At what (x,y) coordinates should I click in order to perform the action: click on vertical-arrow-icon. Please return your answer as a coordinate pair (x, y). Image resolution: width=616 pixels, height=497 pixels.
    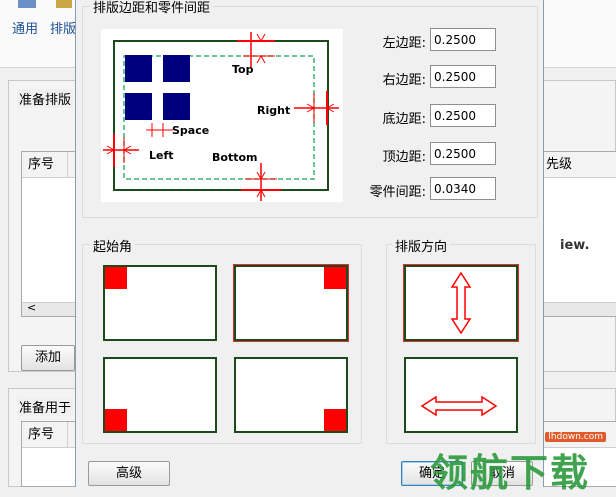
    Looking at the image, I should click on (461, 303).